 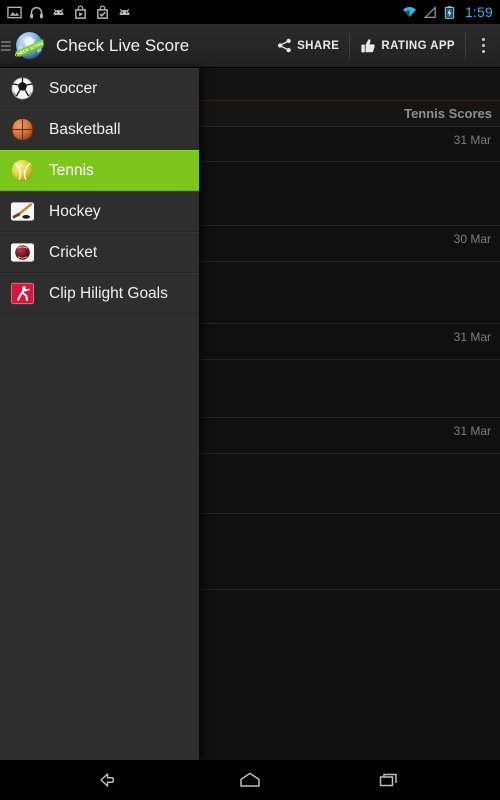 What do you see at coordinates (483, 46) in the screenshot?
I see `overflow-menu-icon` at bounding box center [483, 46].